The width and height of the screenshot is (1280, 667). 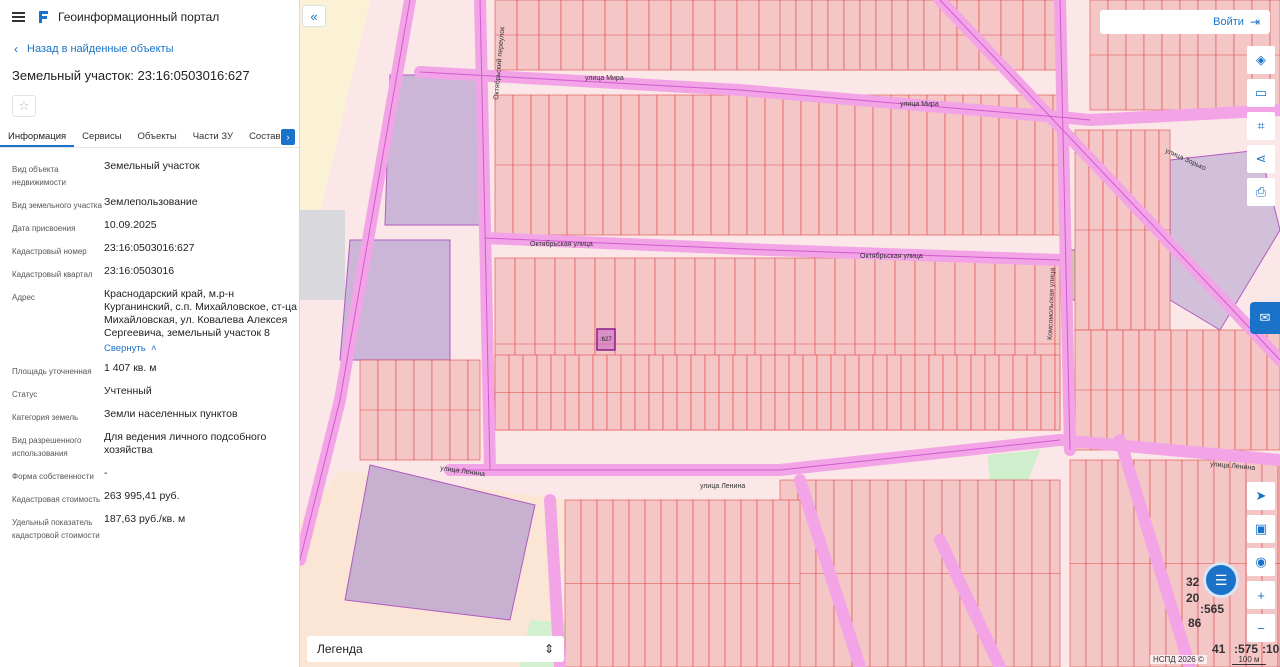 I want to click on login-button: Войти ⇥, so click(x=1185, y=22).